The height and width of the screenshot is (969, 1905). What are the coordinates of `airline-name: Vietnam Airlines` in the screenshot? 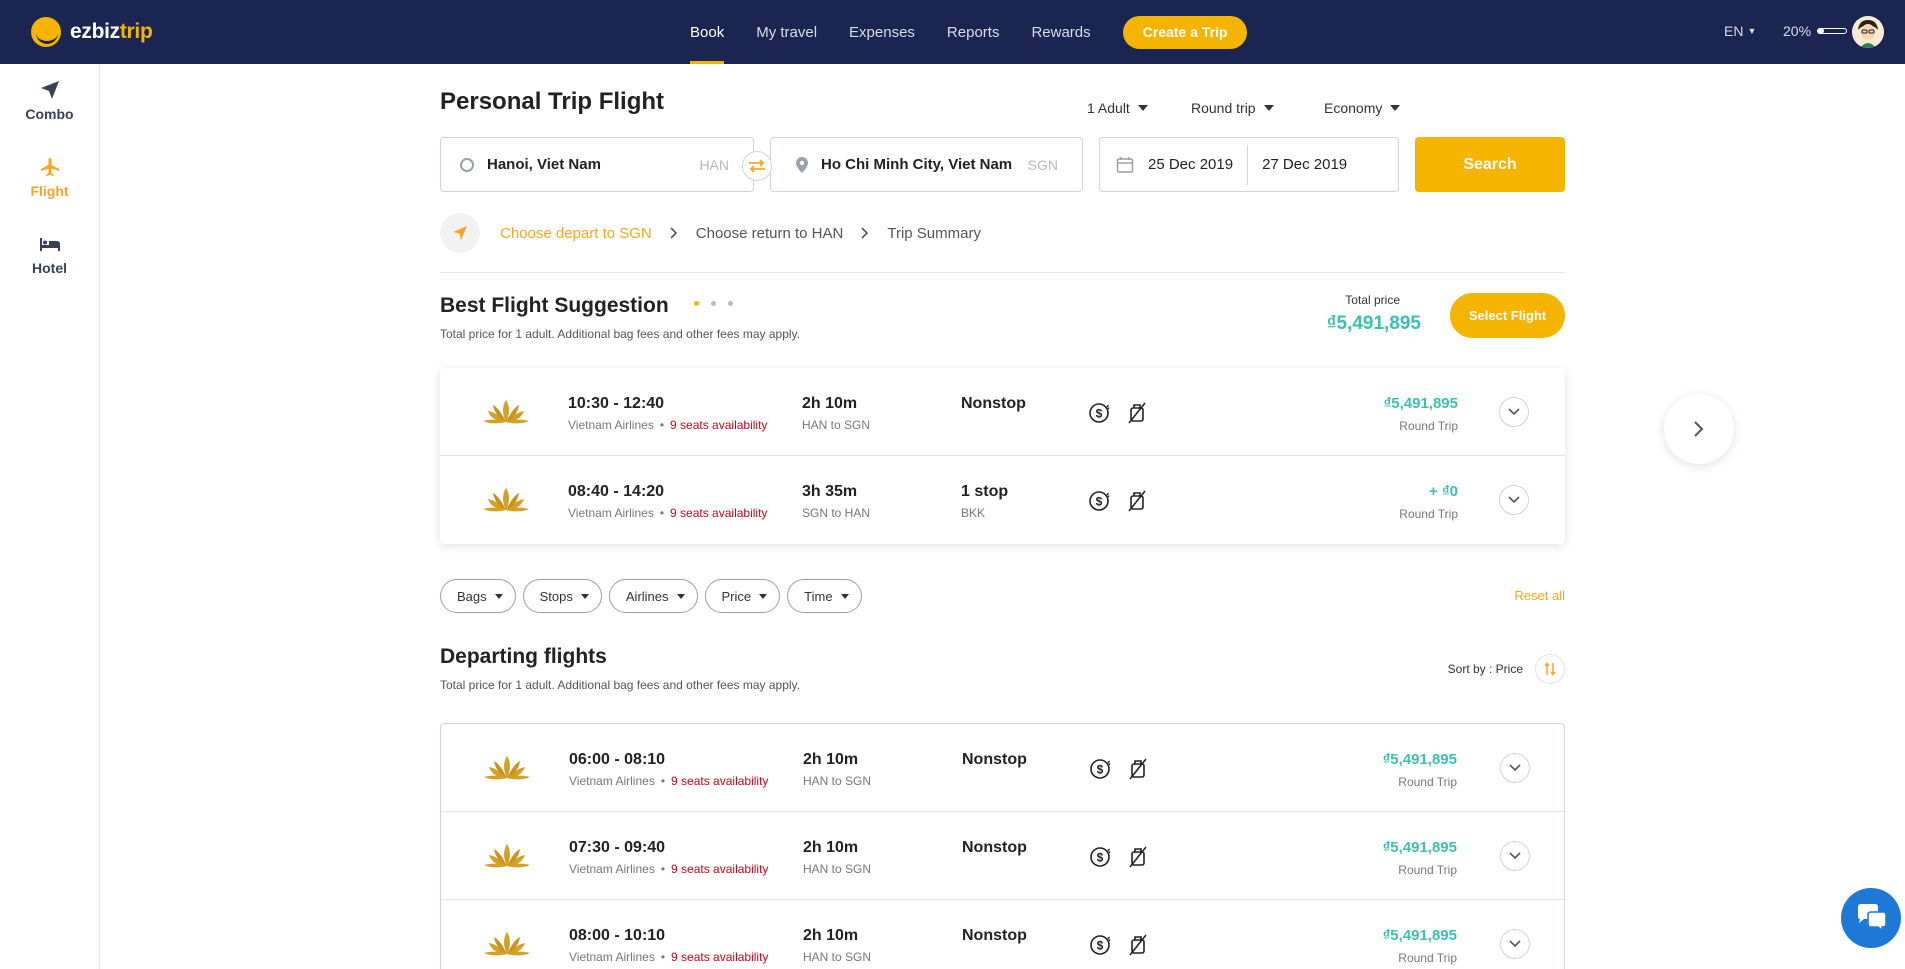 It's located at (611, 425).